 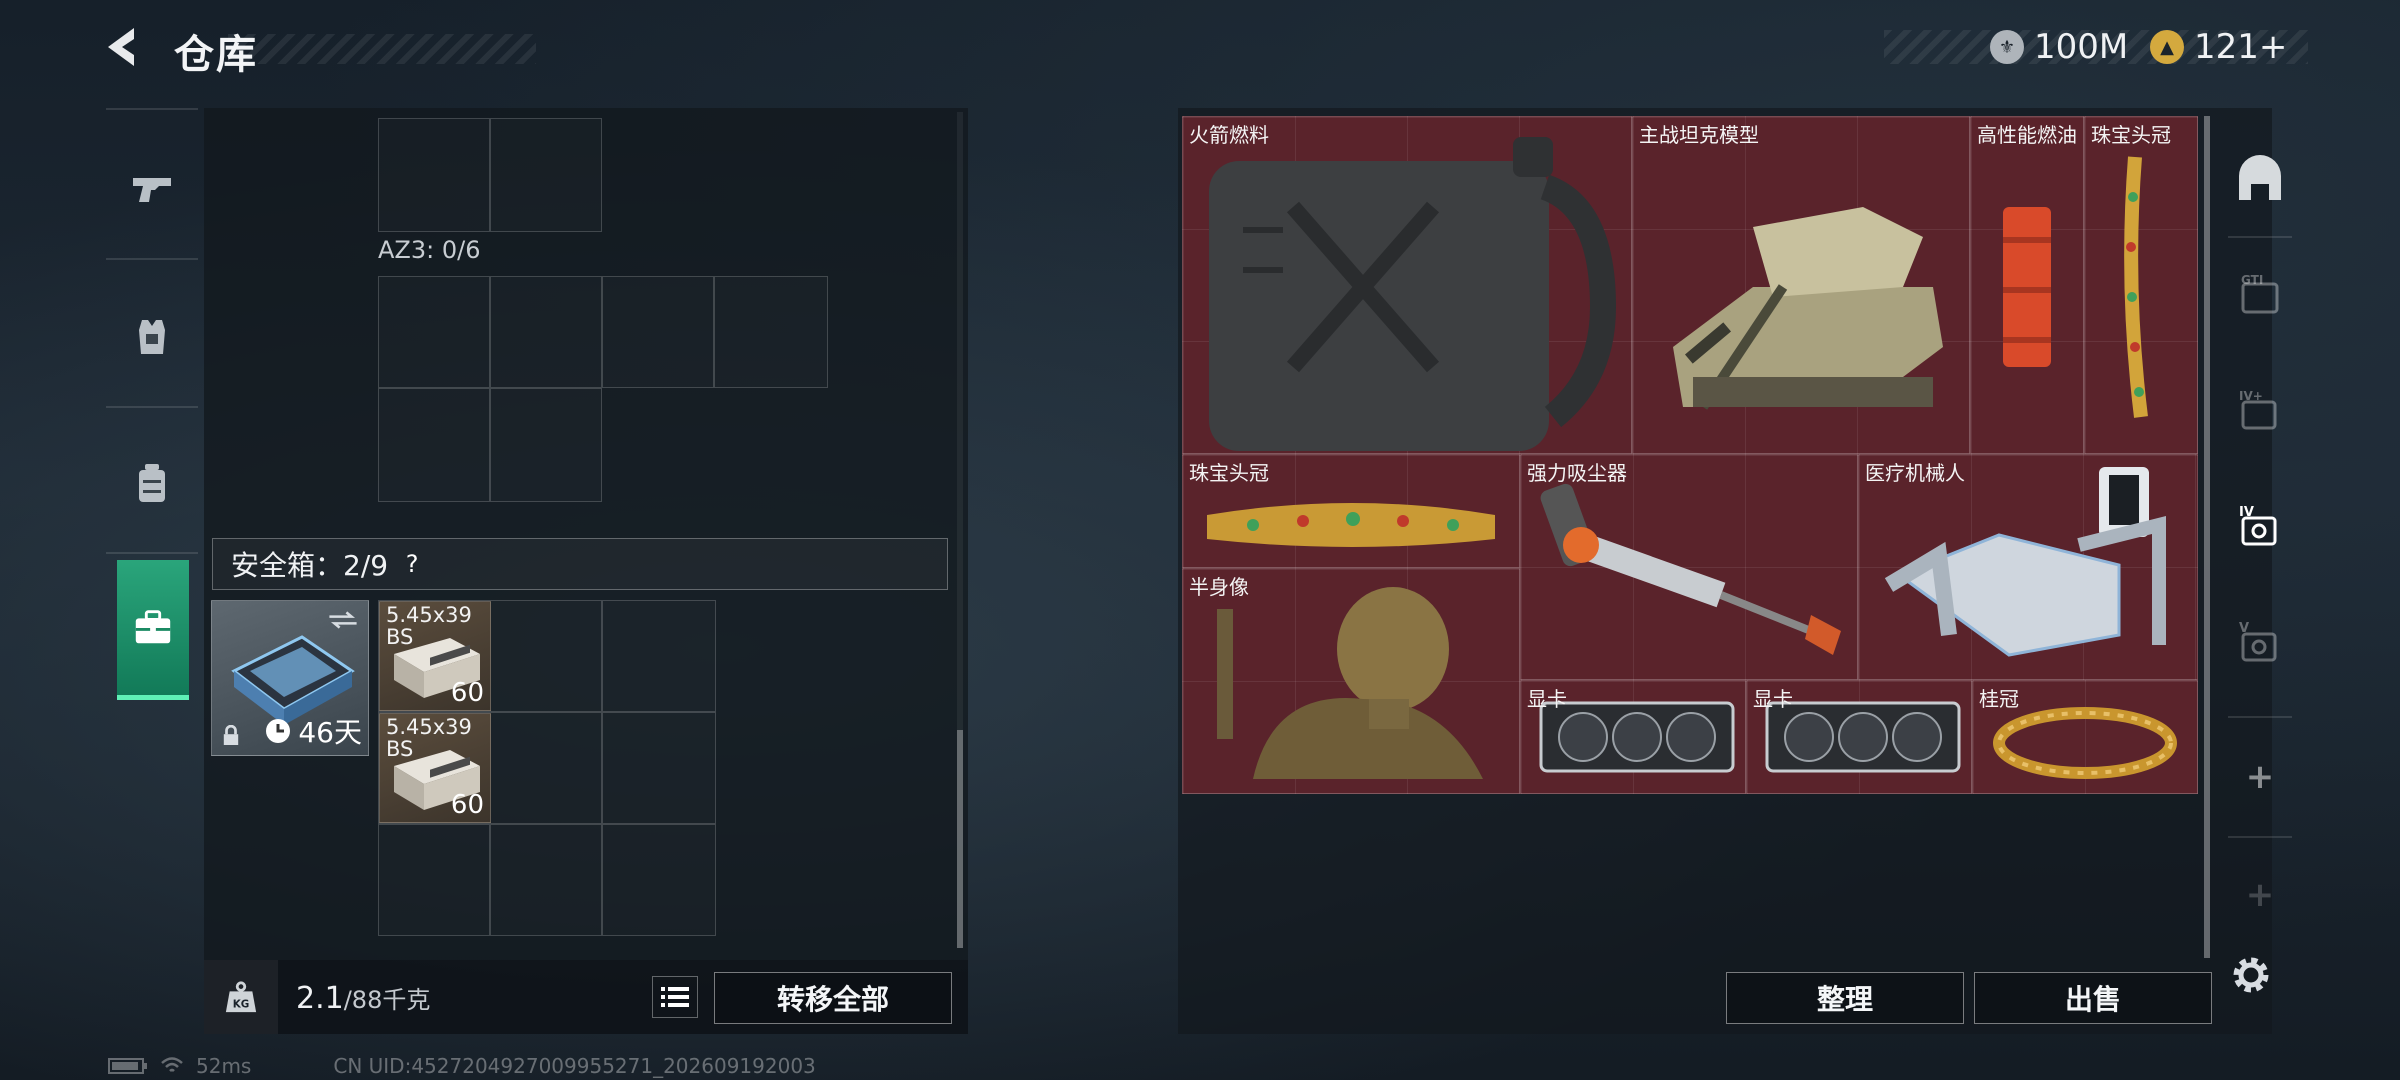 I want to click on back-button, so click(x=125, y=47).